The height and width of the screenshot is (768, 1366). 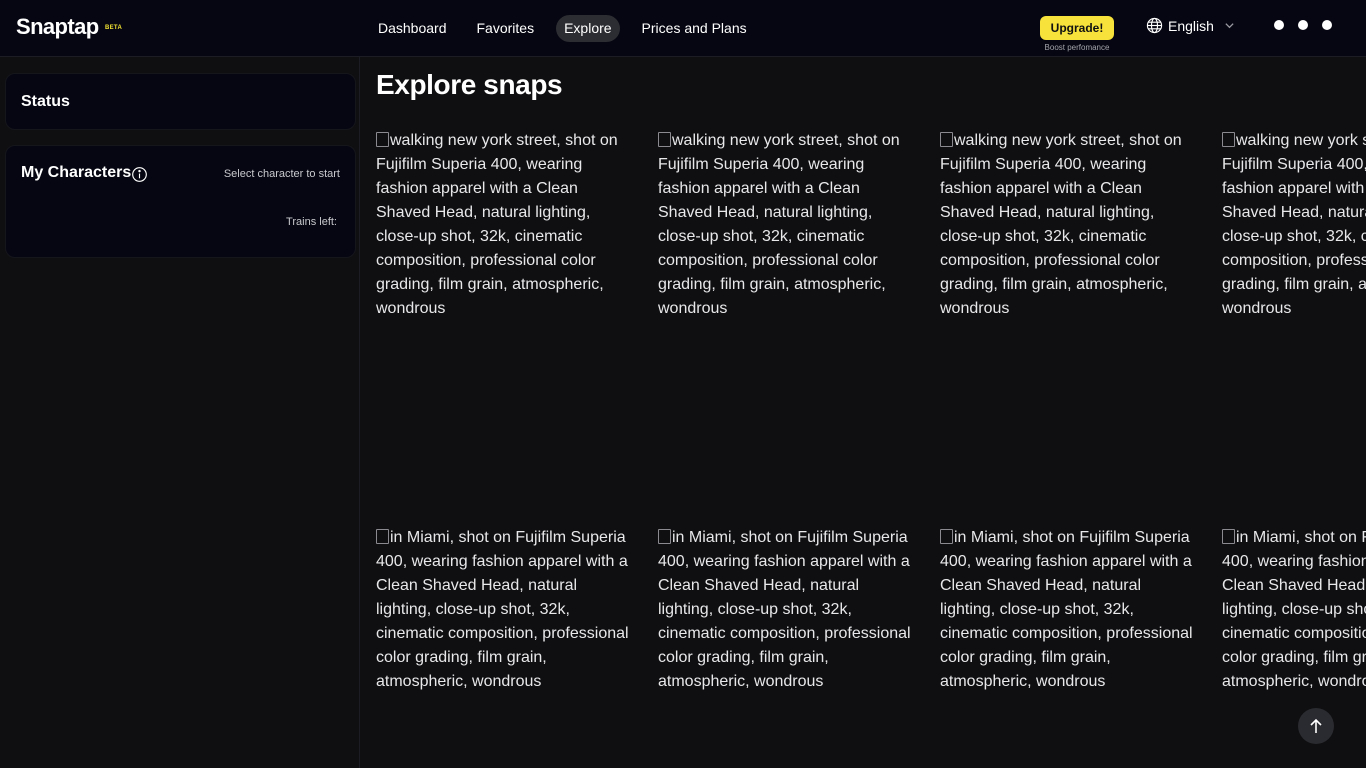 What do you see at coordinates (469, 84) in the screenshot?
I see `page-title: Explore snaps` at bounding box center [469, 84].